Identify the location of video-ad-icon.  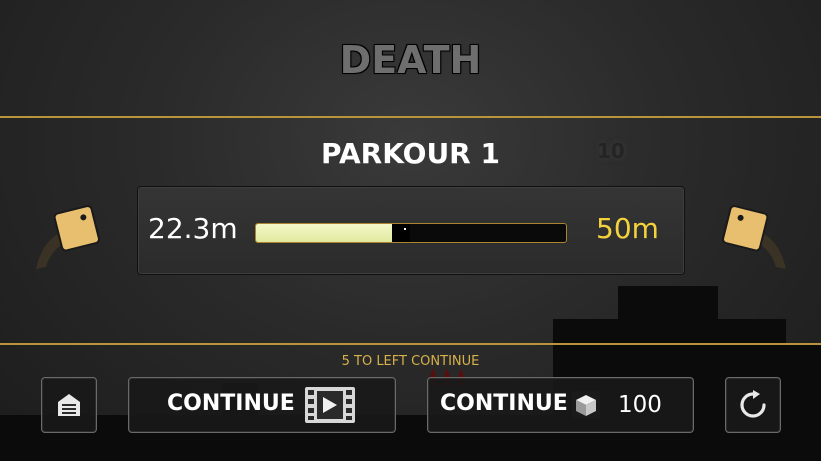
(330, 405).